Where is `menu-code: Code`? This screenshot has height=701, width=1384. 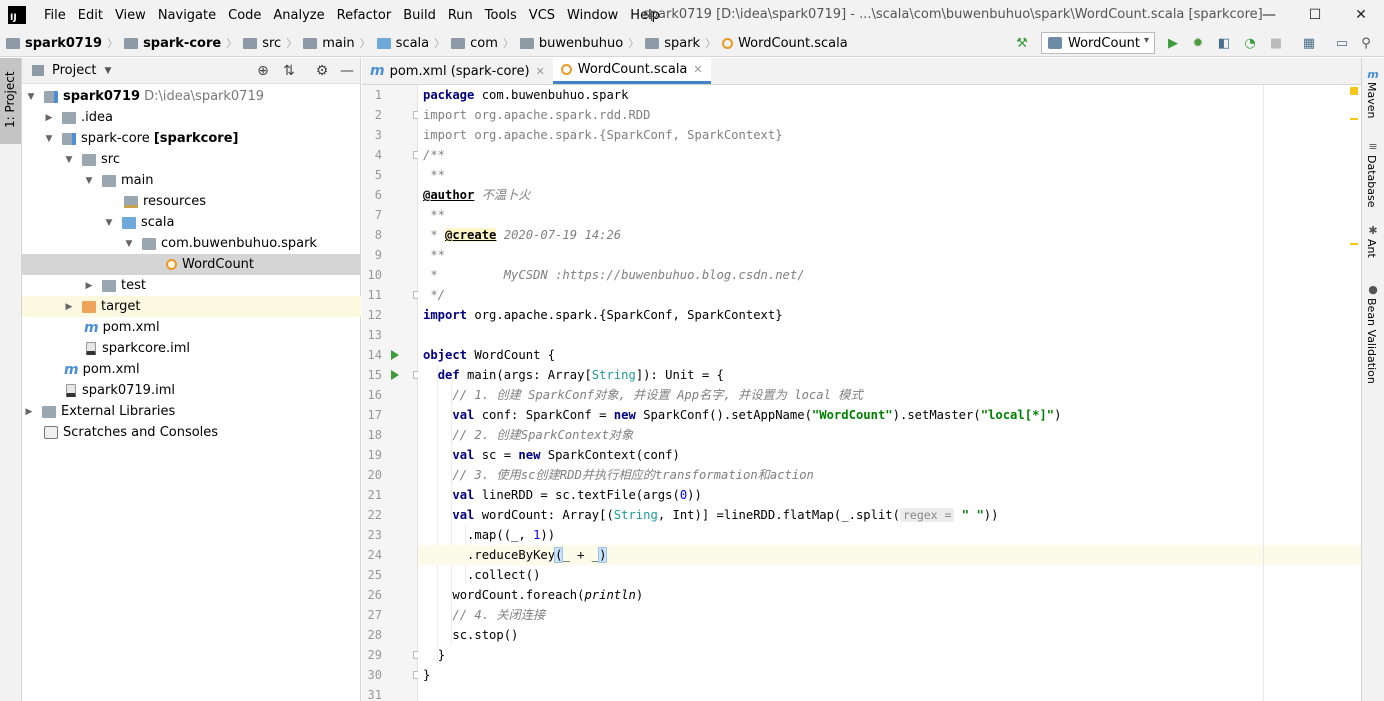 menu-code: Code is located at coordinates (244, 15).